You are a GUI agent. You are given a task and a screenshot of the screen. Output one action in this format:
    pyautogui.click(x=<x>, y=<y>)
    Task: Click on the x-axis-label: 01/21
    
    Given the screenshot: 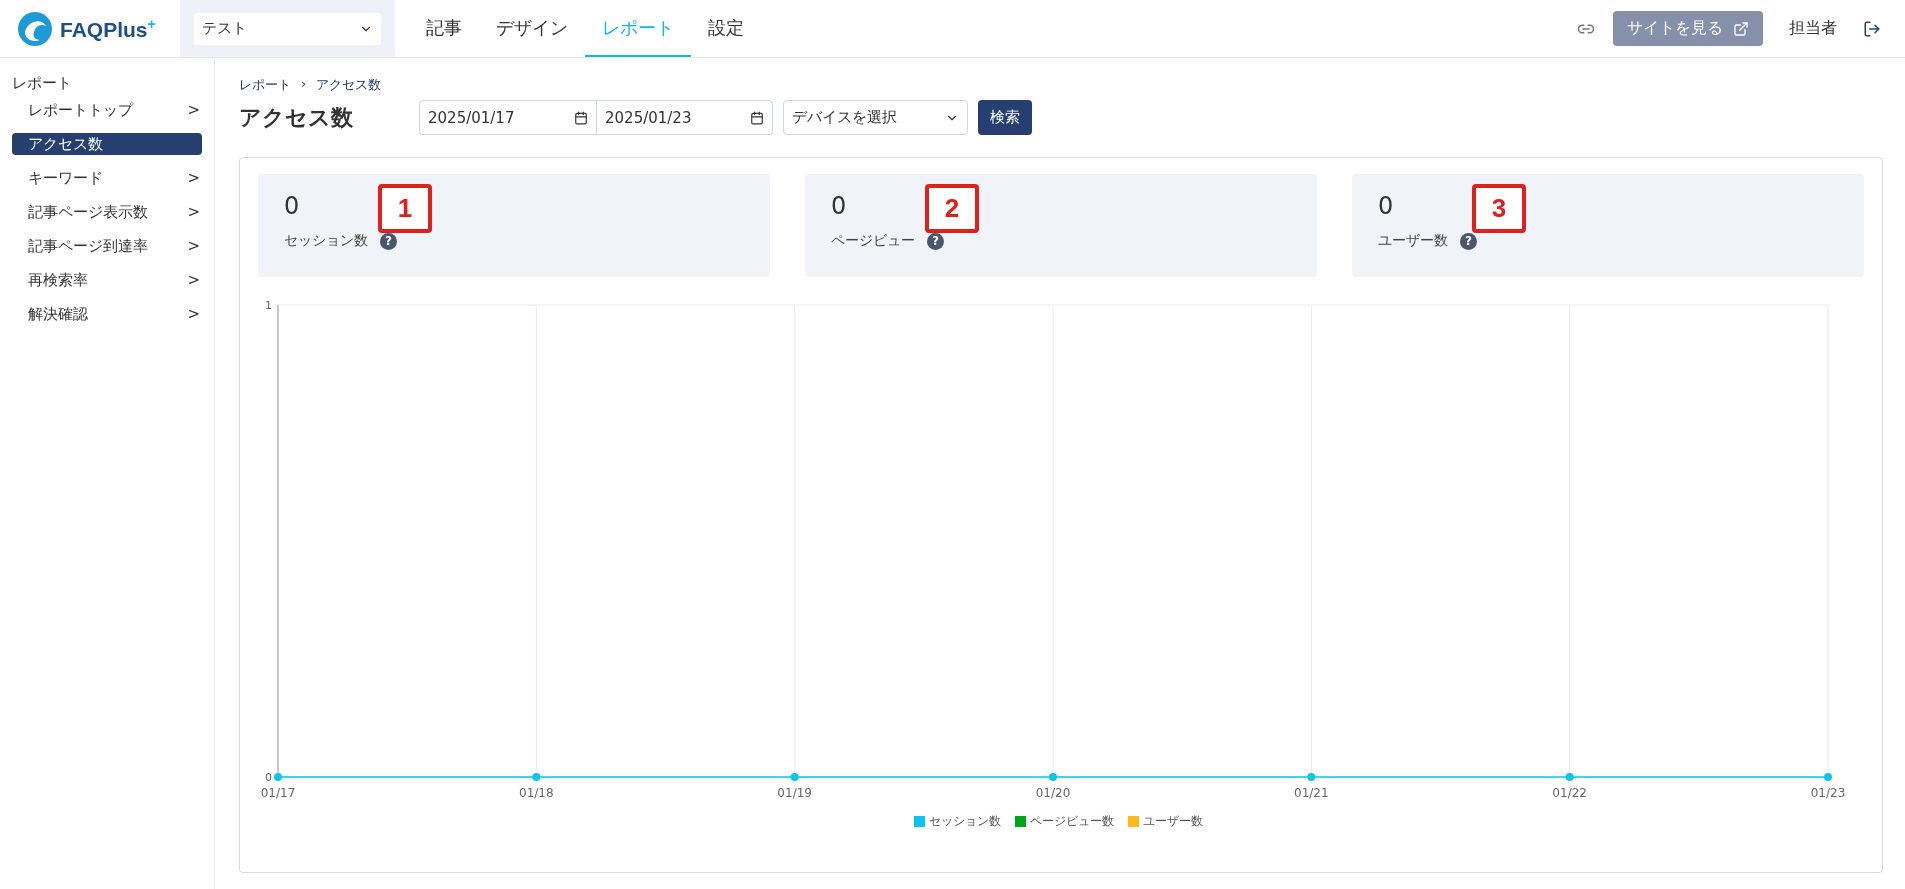 What is the action you would take?
    pyautogui.click(x=1311, y=793)
    